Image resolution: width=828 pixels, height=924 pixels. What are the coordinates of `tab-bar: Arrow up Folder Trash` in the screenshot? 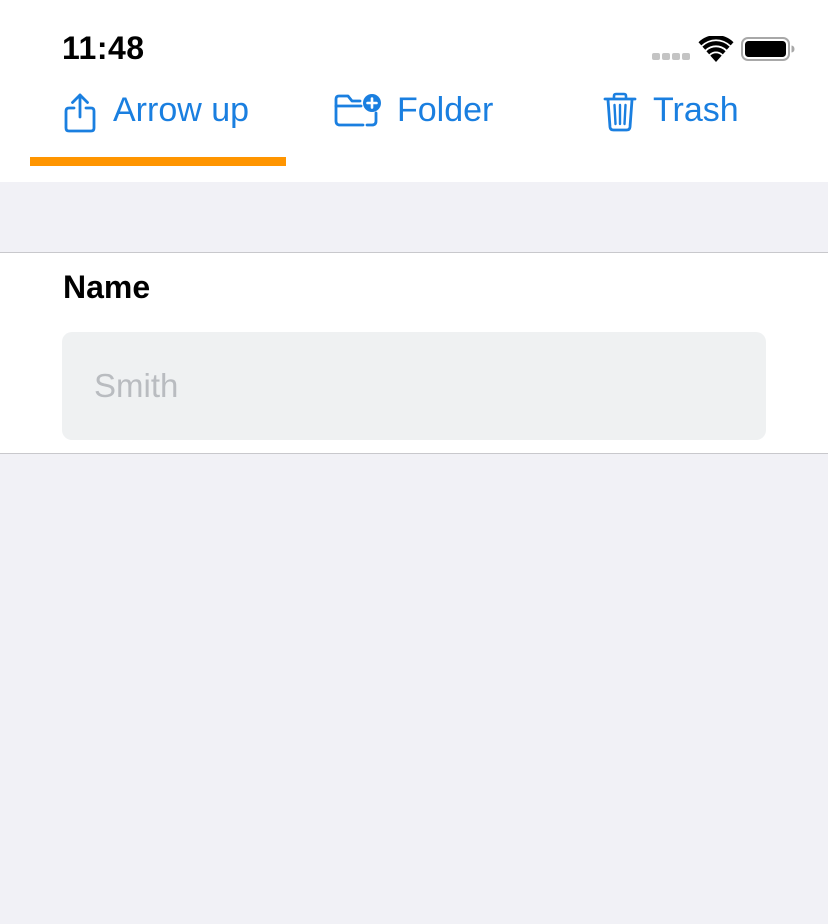 It's located at (414, 126).